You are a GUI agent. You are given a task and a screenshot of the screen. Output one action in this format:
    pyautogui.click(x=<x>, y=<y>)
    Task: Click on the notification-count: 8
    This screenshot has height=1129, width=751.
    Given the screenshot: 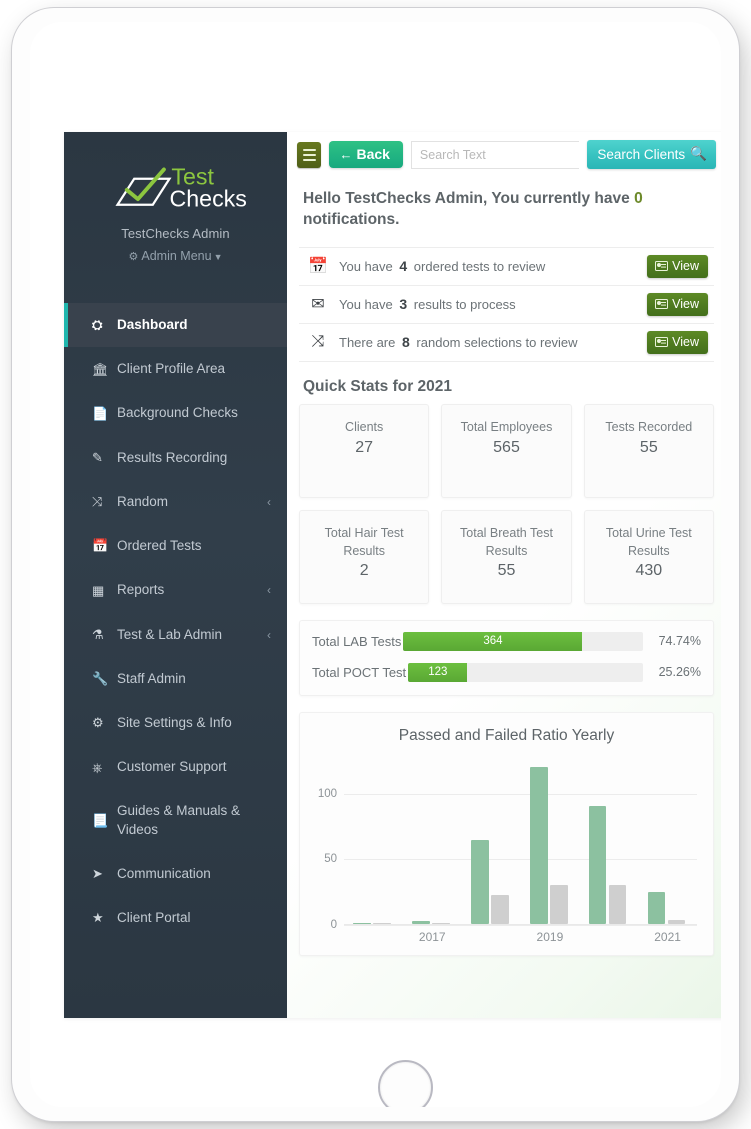 What is the action you would take?
    pyautogui.click(x=406, y=342)
    